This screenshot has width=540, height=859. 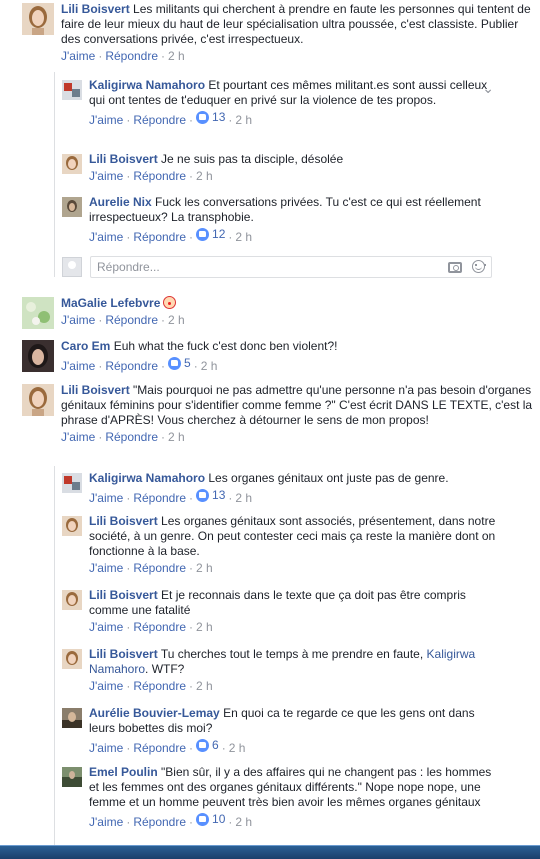 I want to click on camera-icon, so click(x=455, y=267).